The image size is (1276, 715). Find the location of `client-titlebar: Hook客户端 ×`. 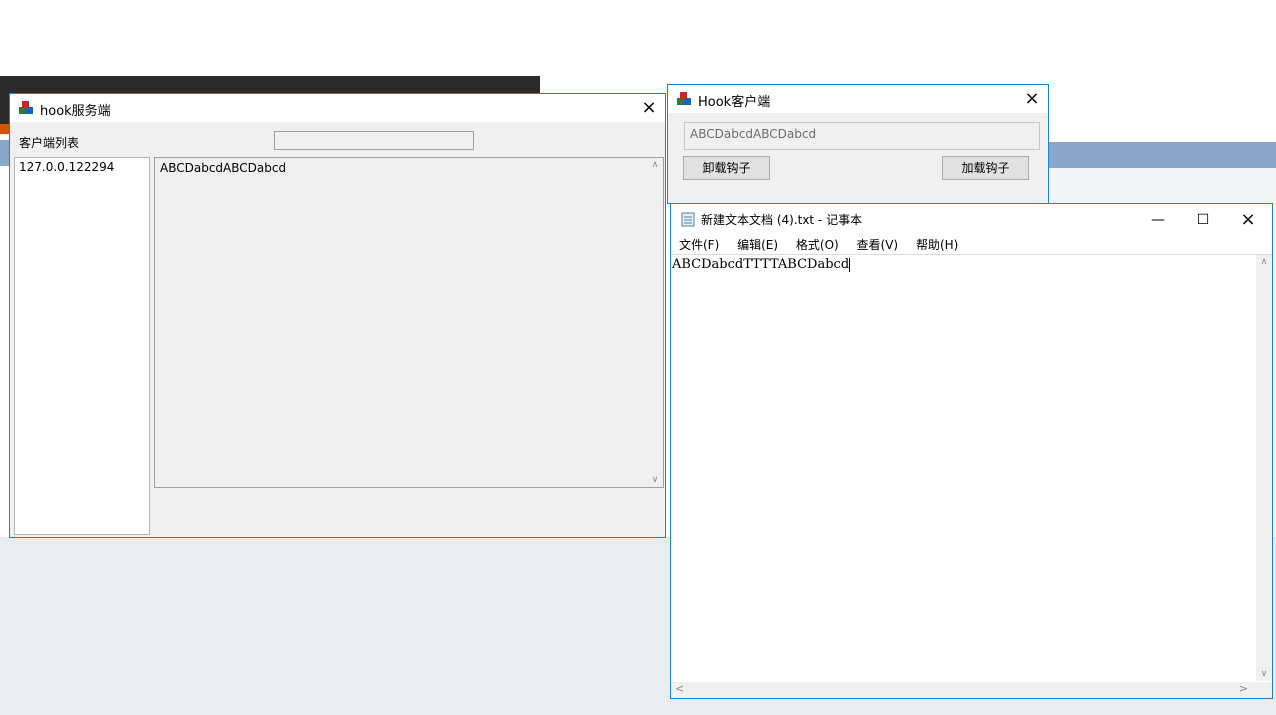

client-titlebar: Hook客户端 × is located at coordinates (858, 99).